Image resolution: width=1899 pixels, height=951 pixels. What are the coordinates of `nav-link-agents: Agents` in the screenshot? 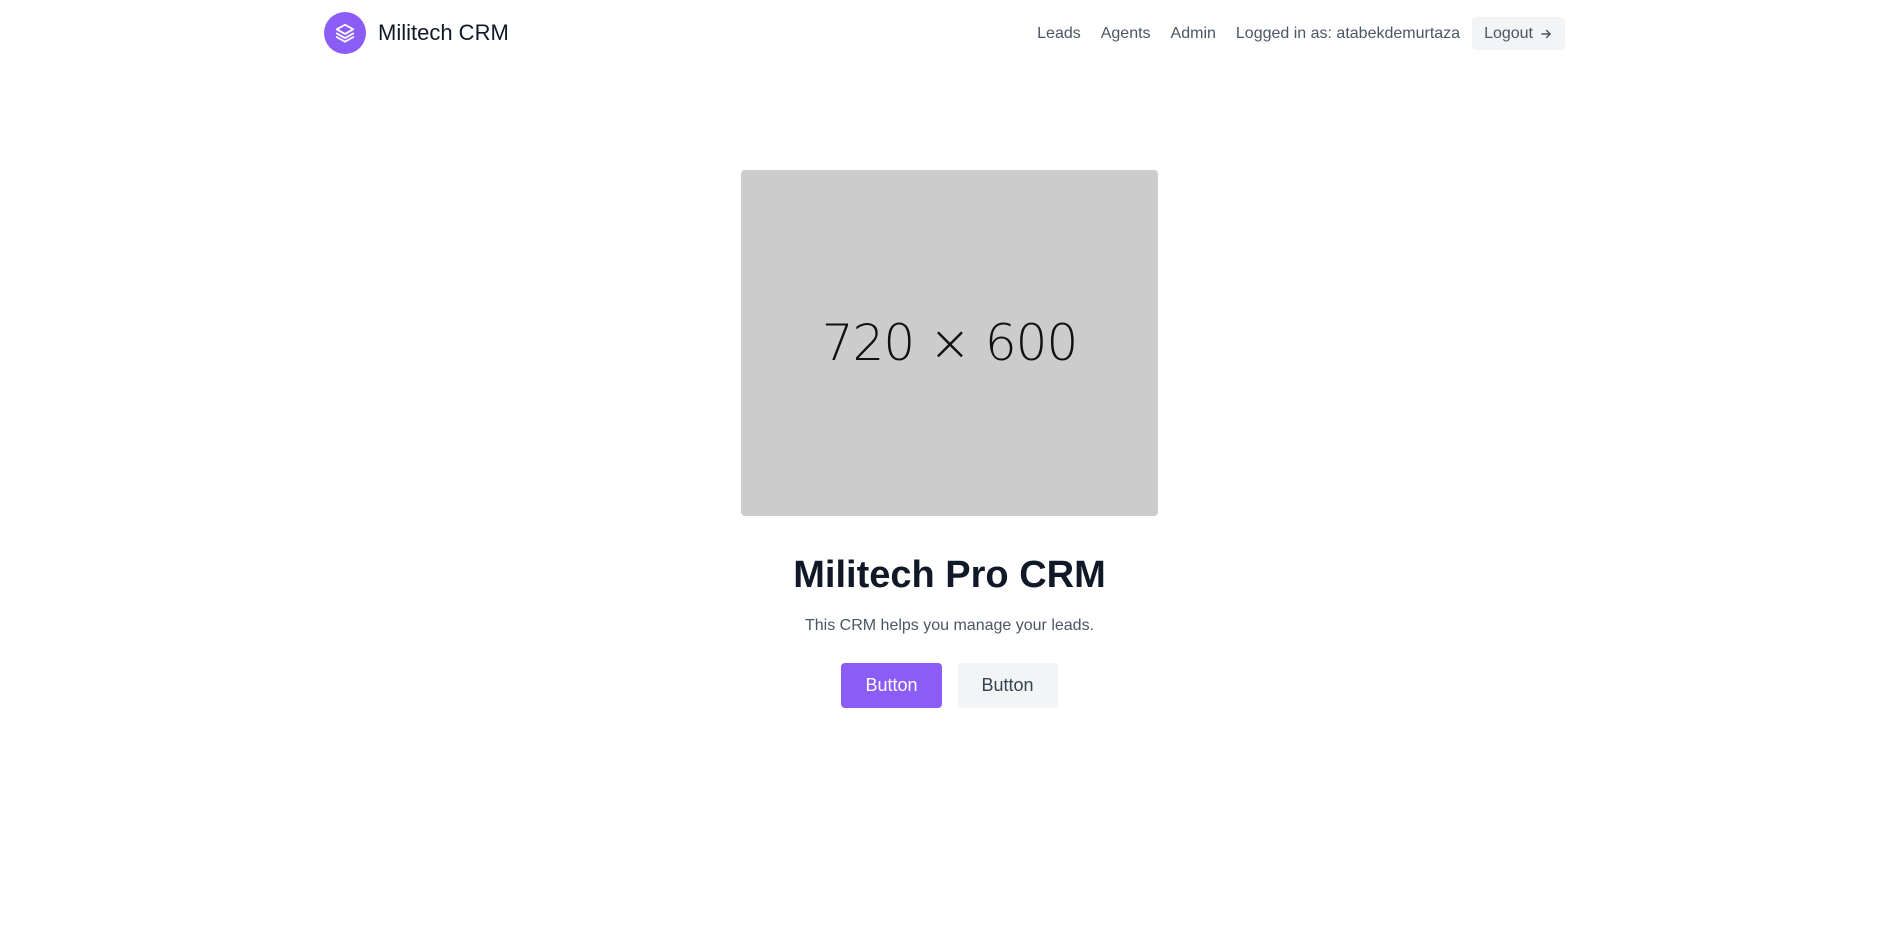 It's located at (1126, 34).